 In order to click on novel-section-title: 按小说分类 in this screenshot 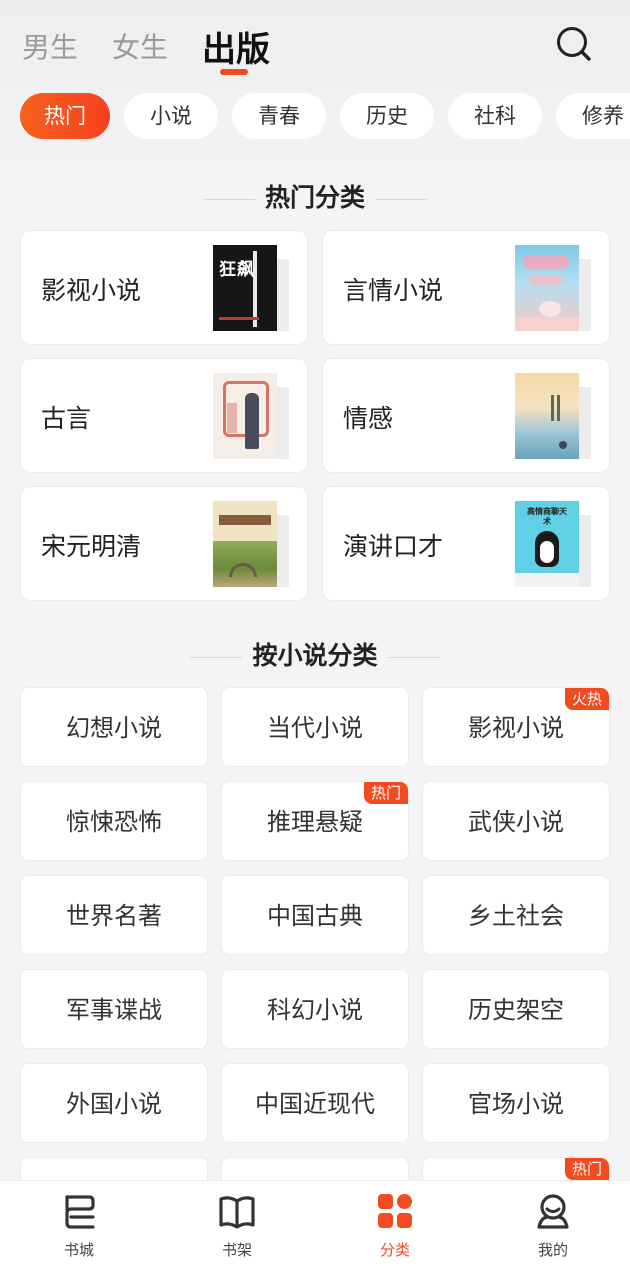, I will do `click(315, 654)`.